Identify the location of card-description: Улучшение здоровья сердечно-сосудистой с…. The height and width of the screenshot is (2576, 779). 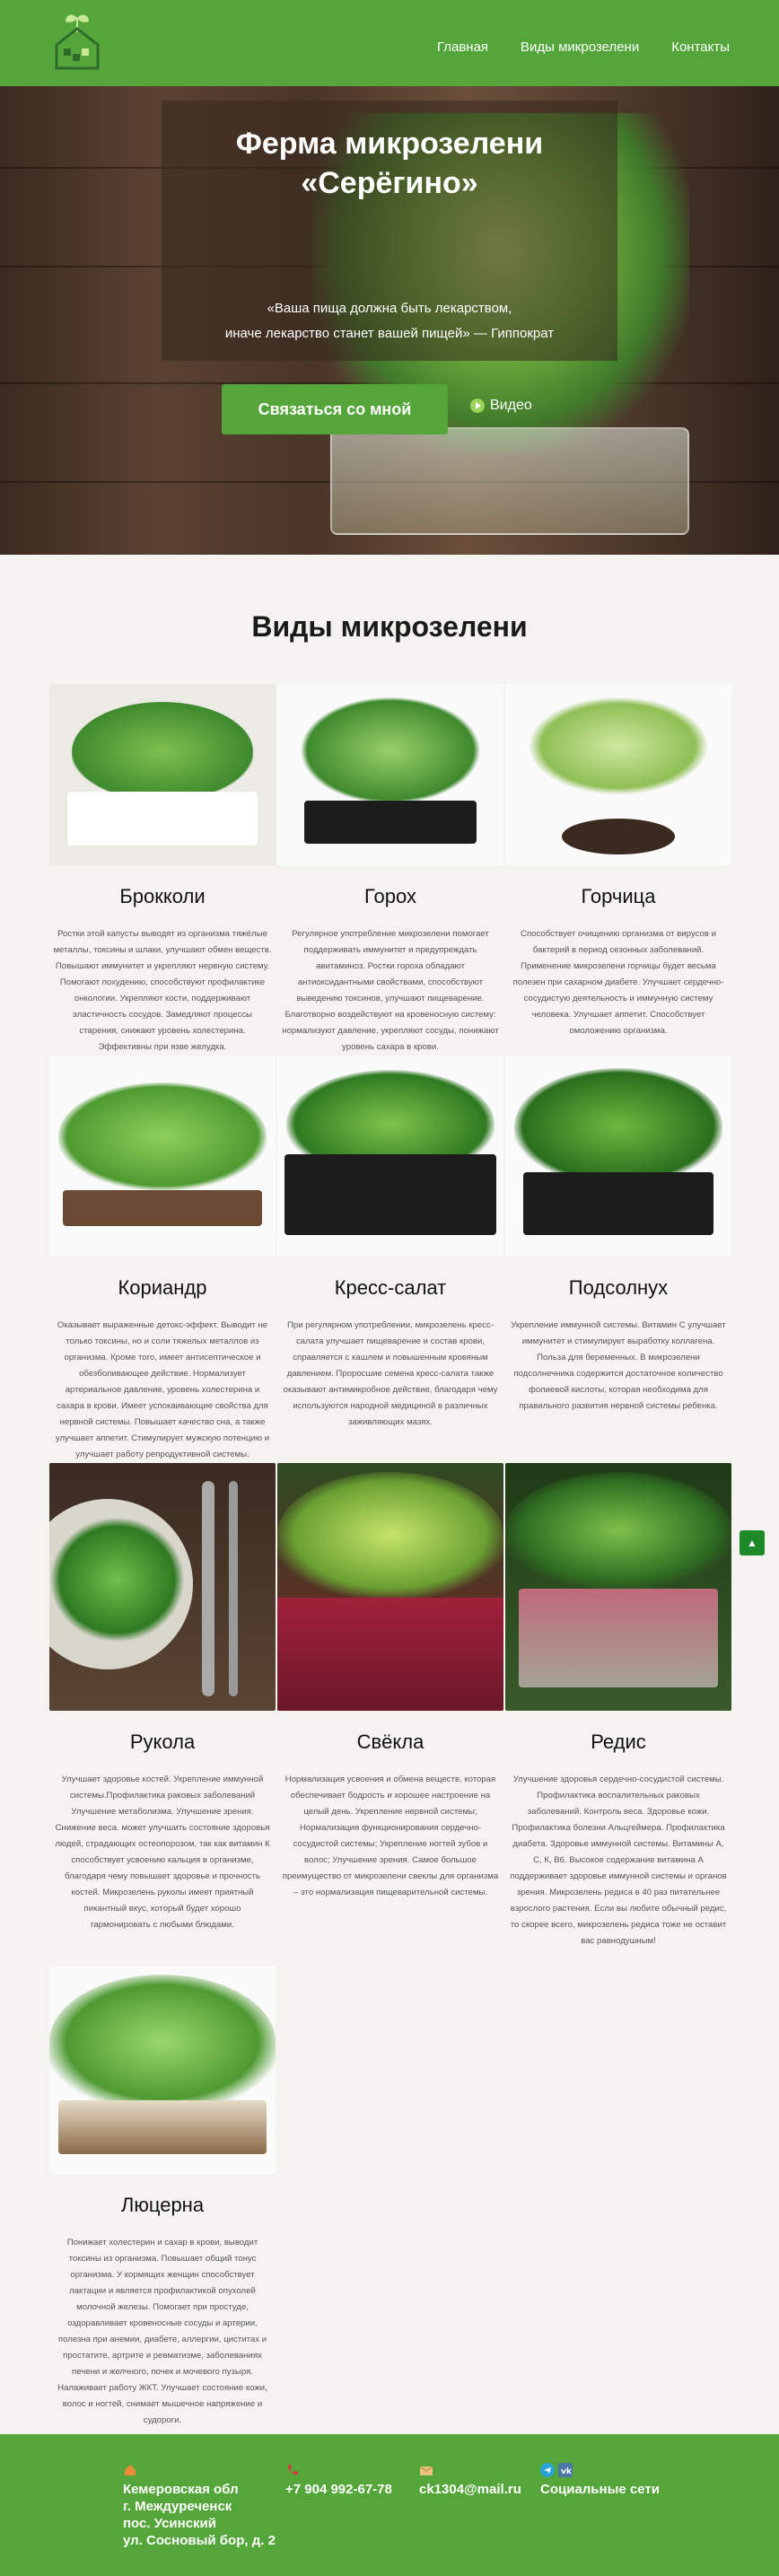
(618, 1860).